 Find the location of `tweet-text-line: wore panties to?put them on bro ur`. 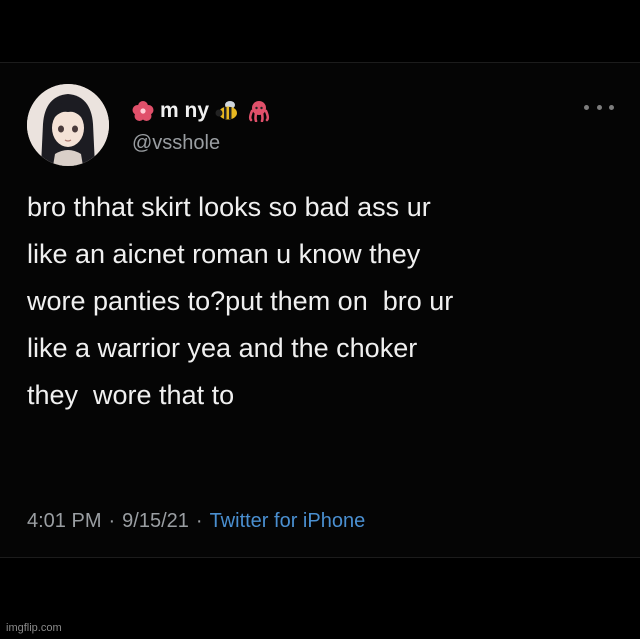

tweet-text-line: wore panties to?put them on bro ur is located at coordinates (240, 301).